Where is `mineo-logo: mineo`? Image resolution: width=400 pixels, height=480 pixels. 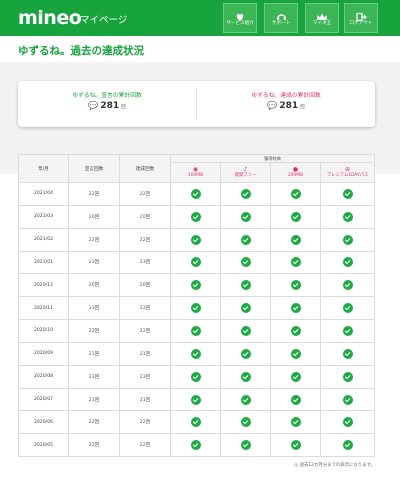 mineo-logo: mineo is located at coordinates (50, 18).